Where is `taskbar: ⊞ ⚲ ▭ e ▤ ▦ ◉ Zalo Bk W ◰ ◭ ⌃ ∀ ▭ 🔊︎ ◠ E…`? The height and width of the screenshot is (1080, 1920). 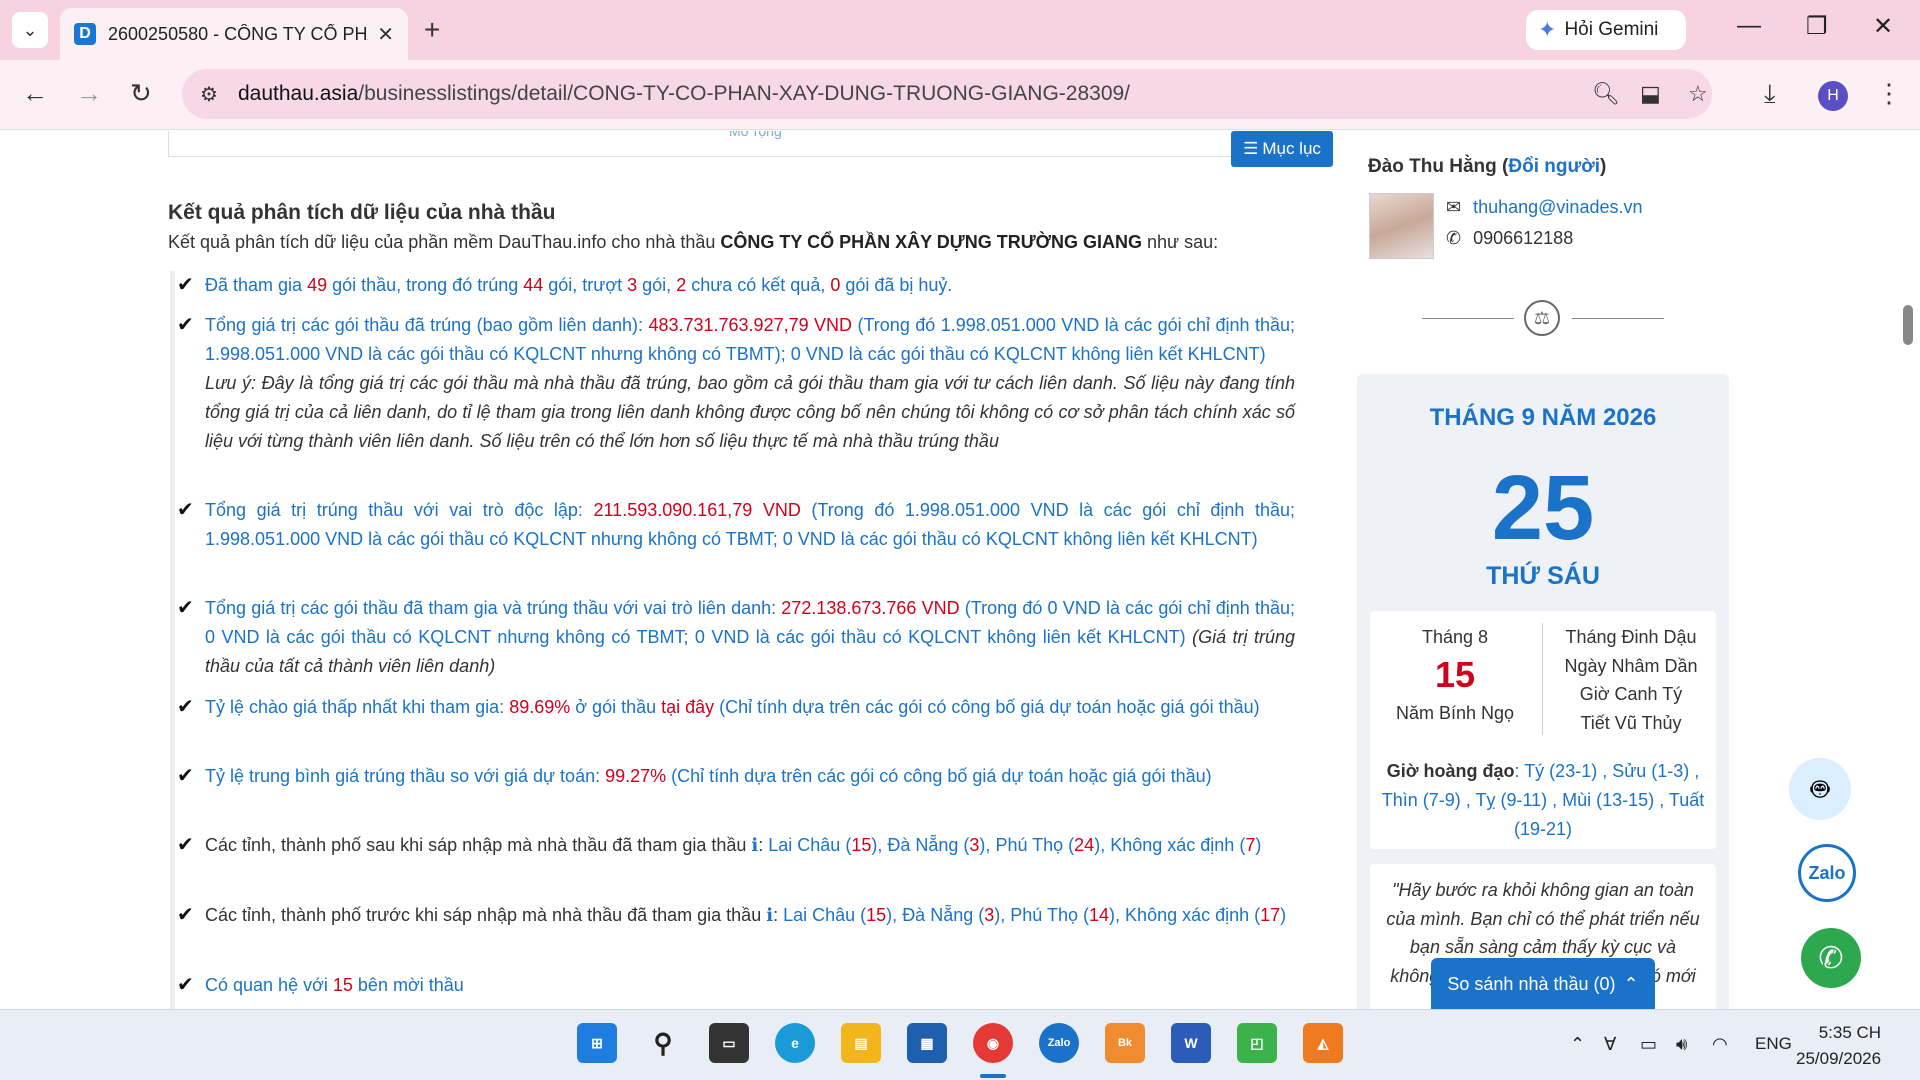 taskbar: ⊞ ⚲ ▭ e ▤ ▦ ◉ Zalo Bk W ◰ ◭ ⌃ ∀ ▭ 🔊︎ ◠ E… is located at coordinates (960, 1044).